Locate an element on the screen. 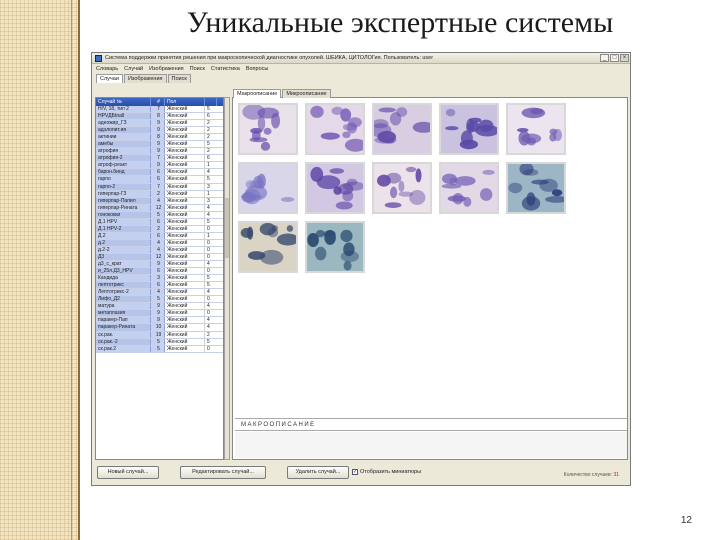 The height and width of the screenshot is (540, 720). menu-images: Изображения is located at coordinates (166, 69).